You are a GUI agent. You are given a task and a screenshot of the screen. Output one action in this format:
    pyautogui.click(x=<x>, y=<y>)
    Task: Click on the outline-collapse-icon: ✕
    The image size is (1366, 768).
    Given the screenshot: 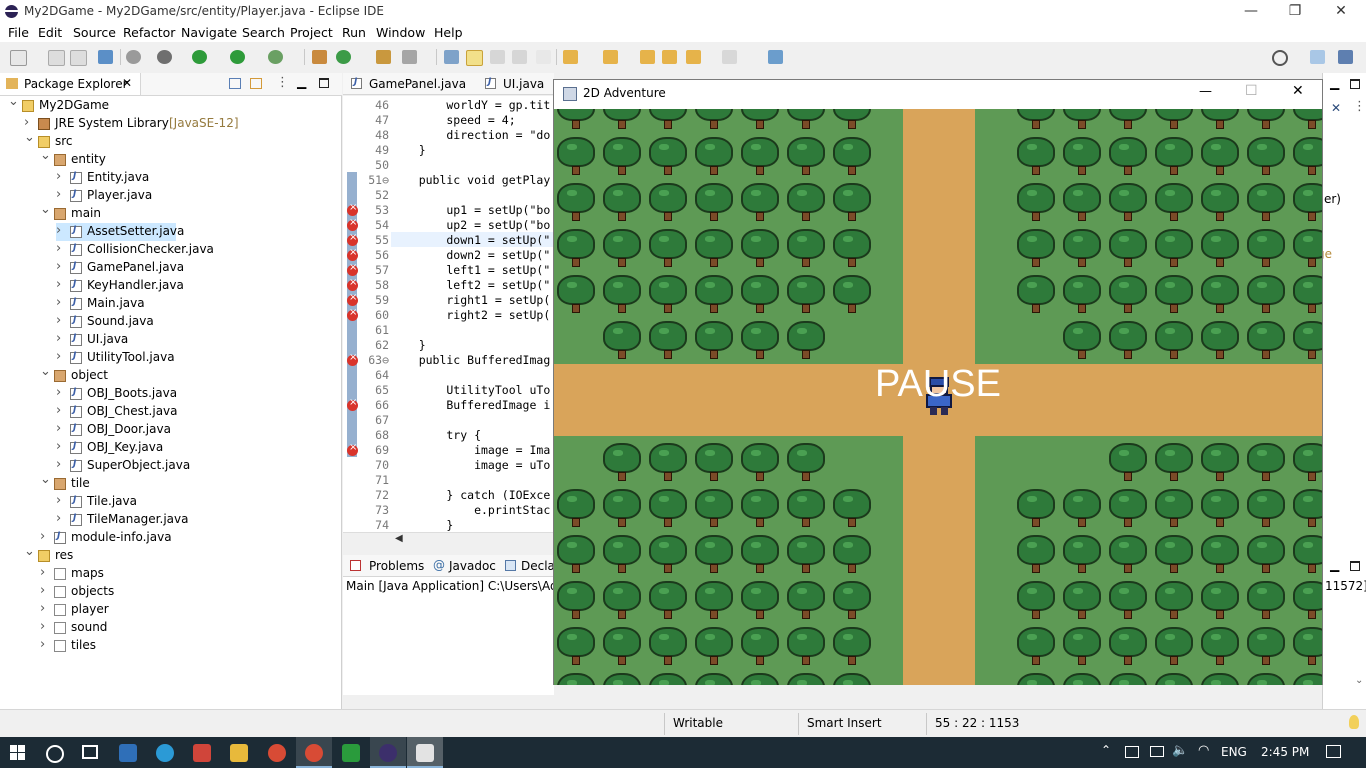 What is the action you would take?
    pyautogui.click(x=1336, y=108)
    